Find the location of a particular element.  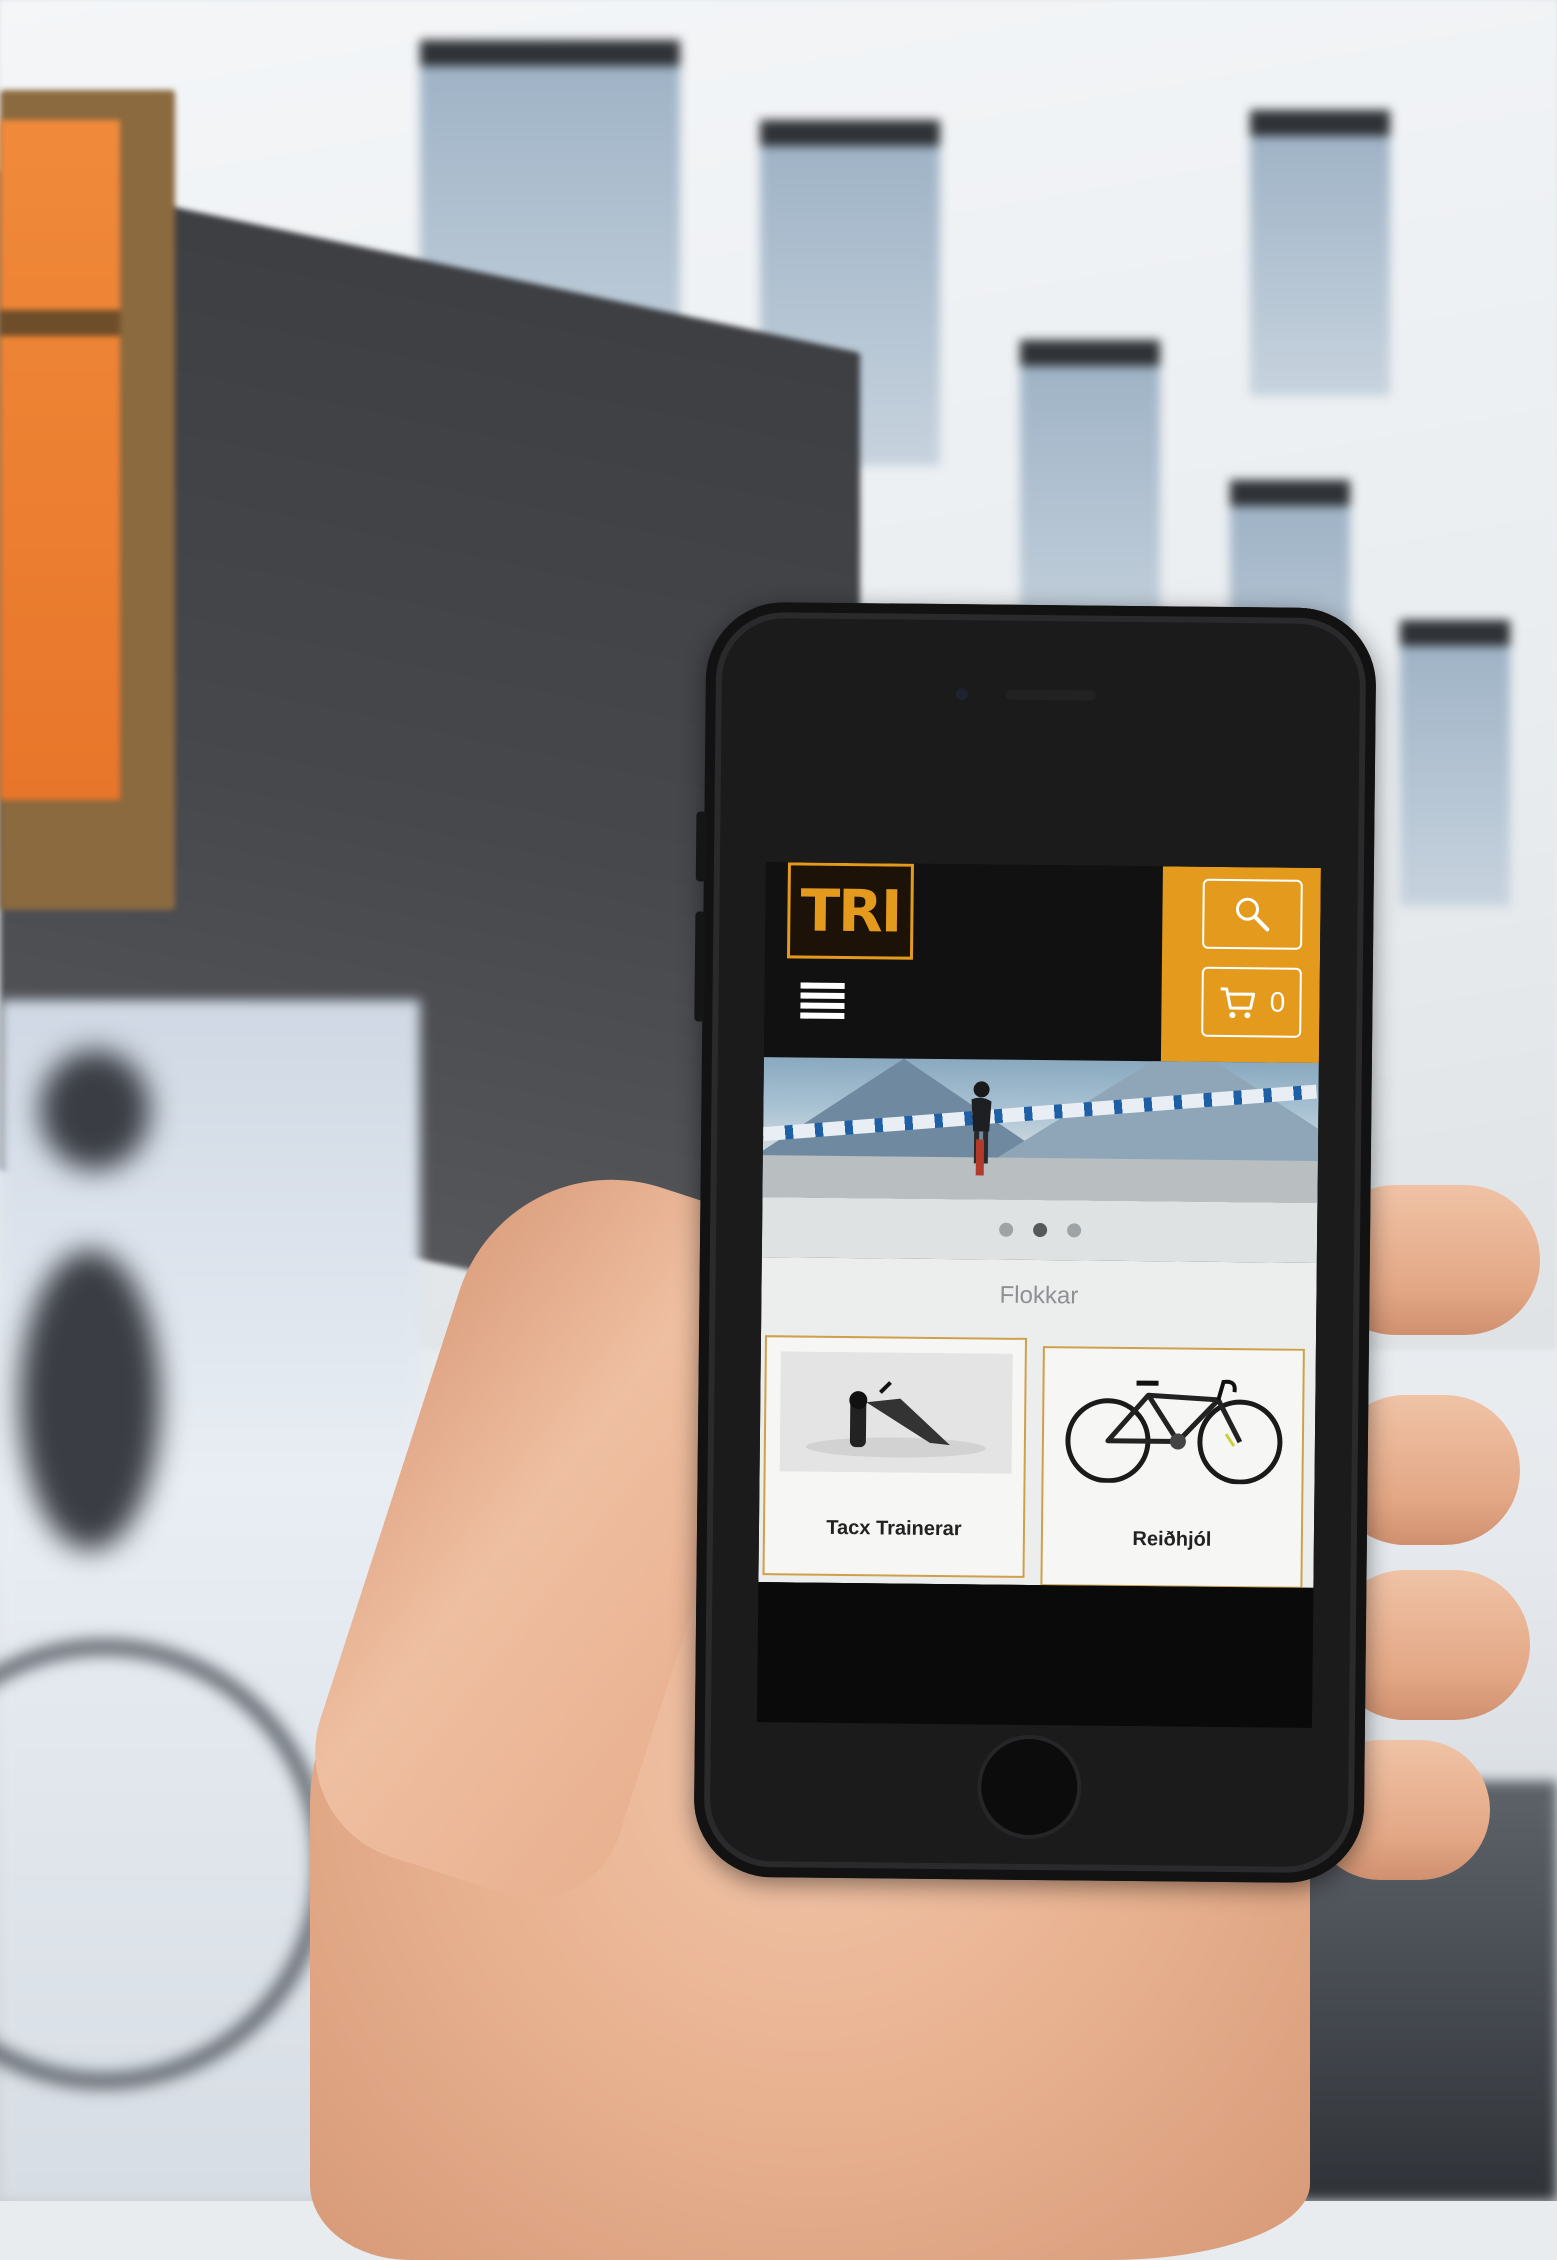

category-card-trainers: Tacx Trainerar is located at coordinates (895, 1456).